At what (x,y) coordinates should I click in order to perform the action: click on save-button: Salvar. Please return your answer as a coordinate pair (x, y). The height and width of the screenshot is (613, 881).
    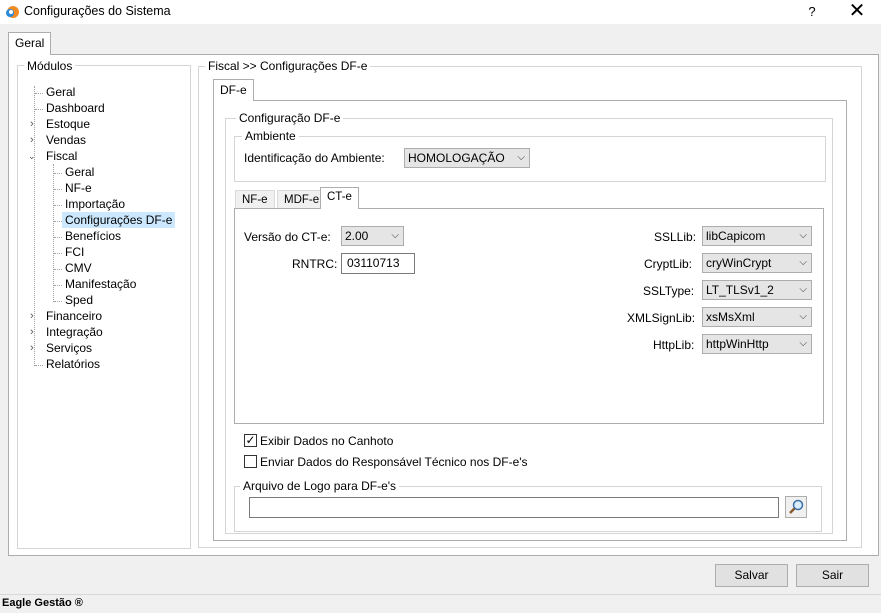
    Looking at the image, I should click on (751, 575).